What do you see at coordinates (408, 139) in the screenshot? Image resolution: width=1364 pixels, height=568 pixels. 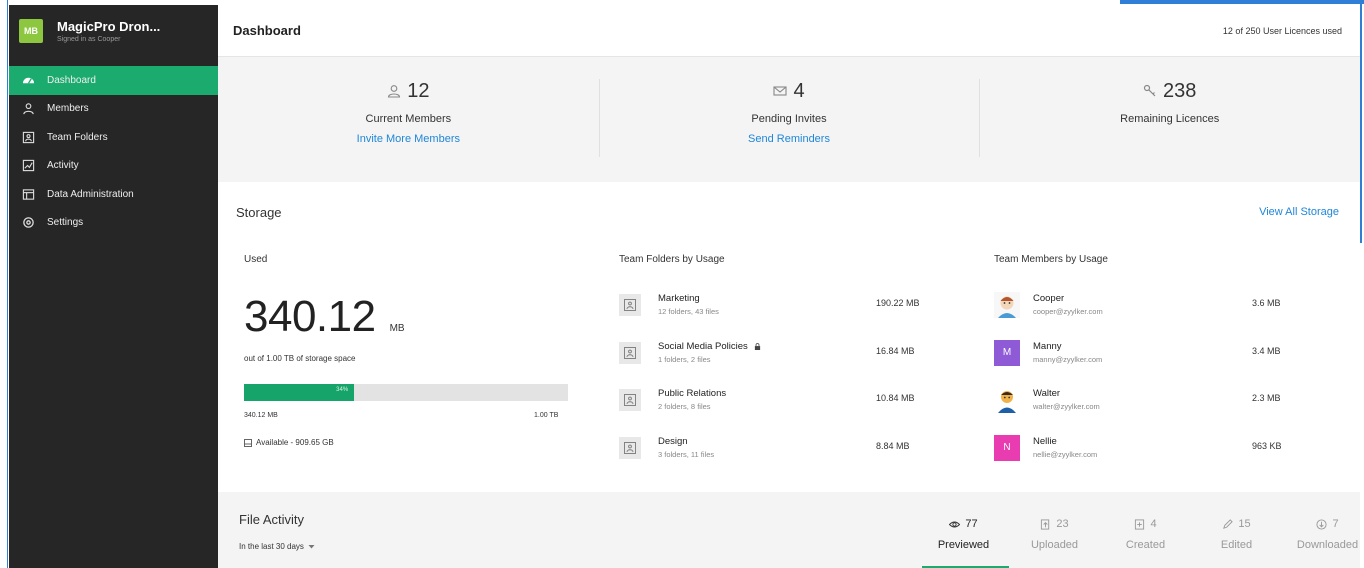 I see `invite-more-members-link: Invite More Members` at bounding box center [408, 139].